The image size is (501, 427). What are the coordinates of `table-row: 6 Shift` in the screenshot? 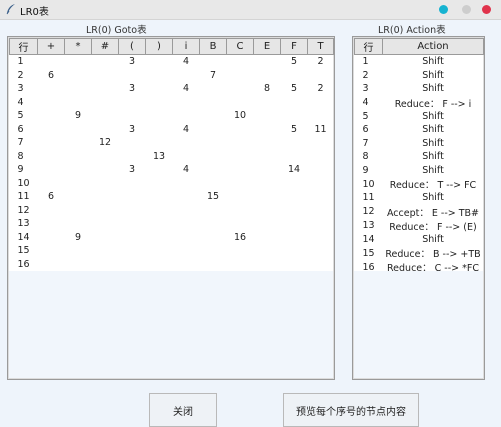 It's located at (419, 130).